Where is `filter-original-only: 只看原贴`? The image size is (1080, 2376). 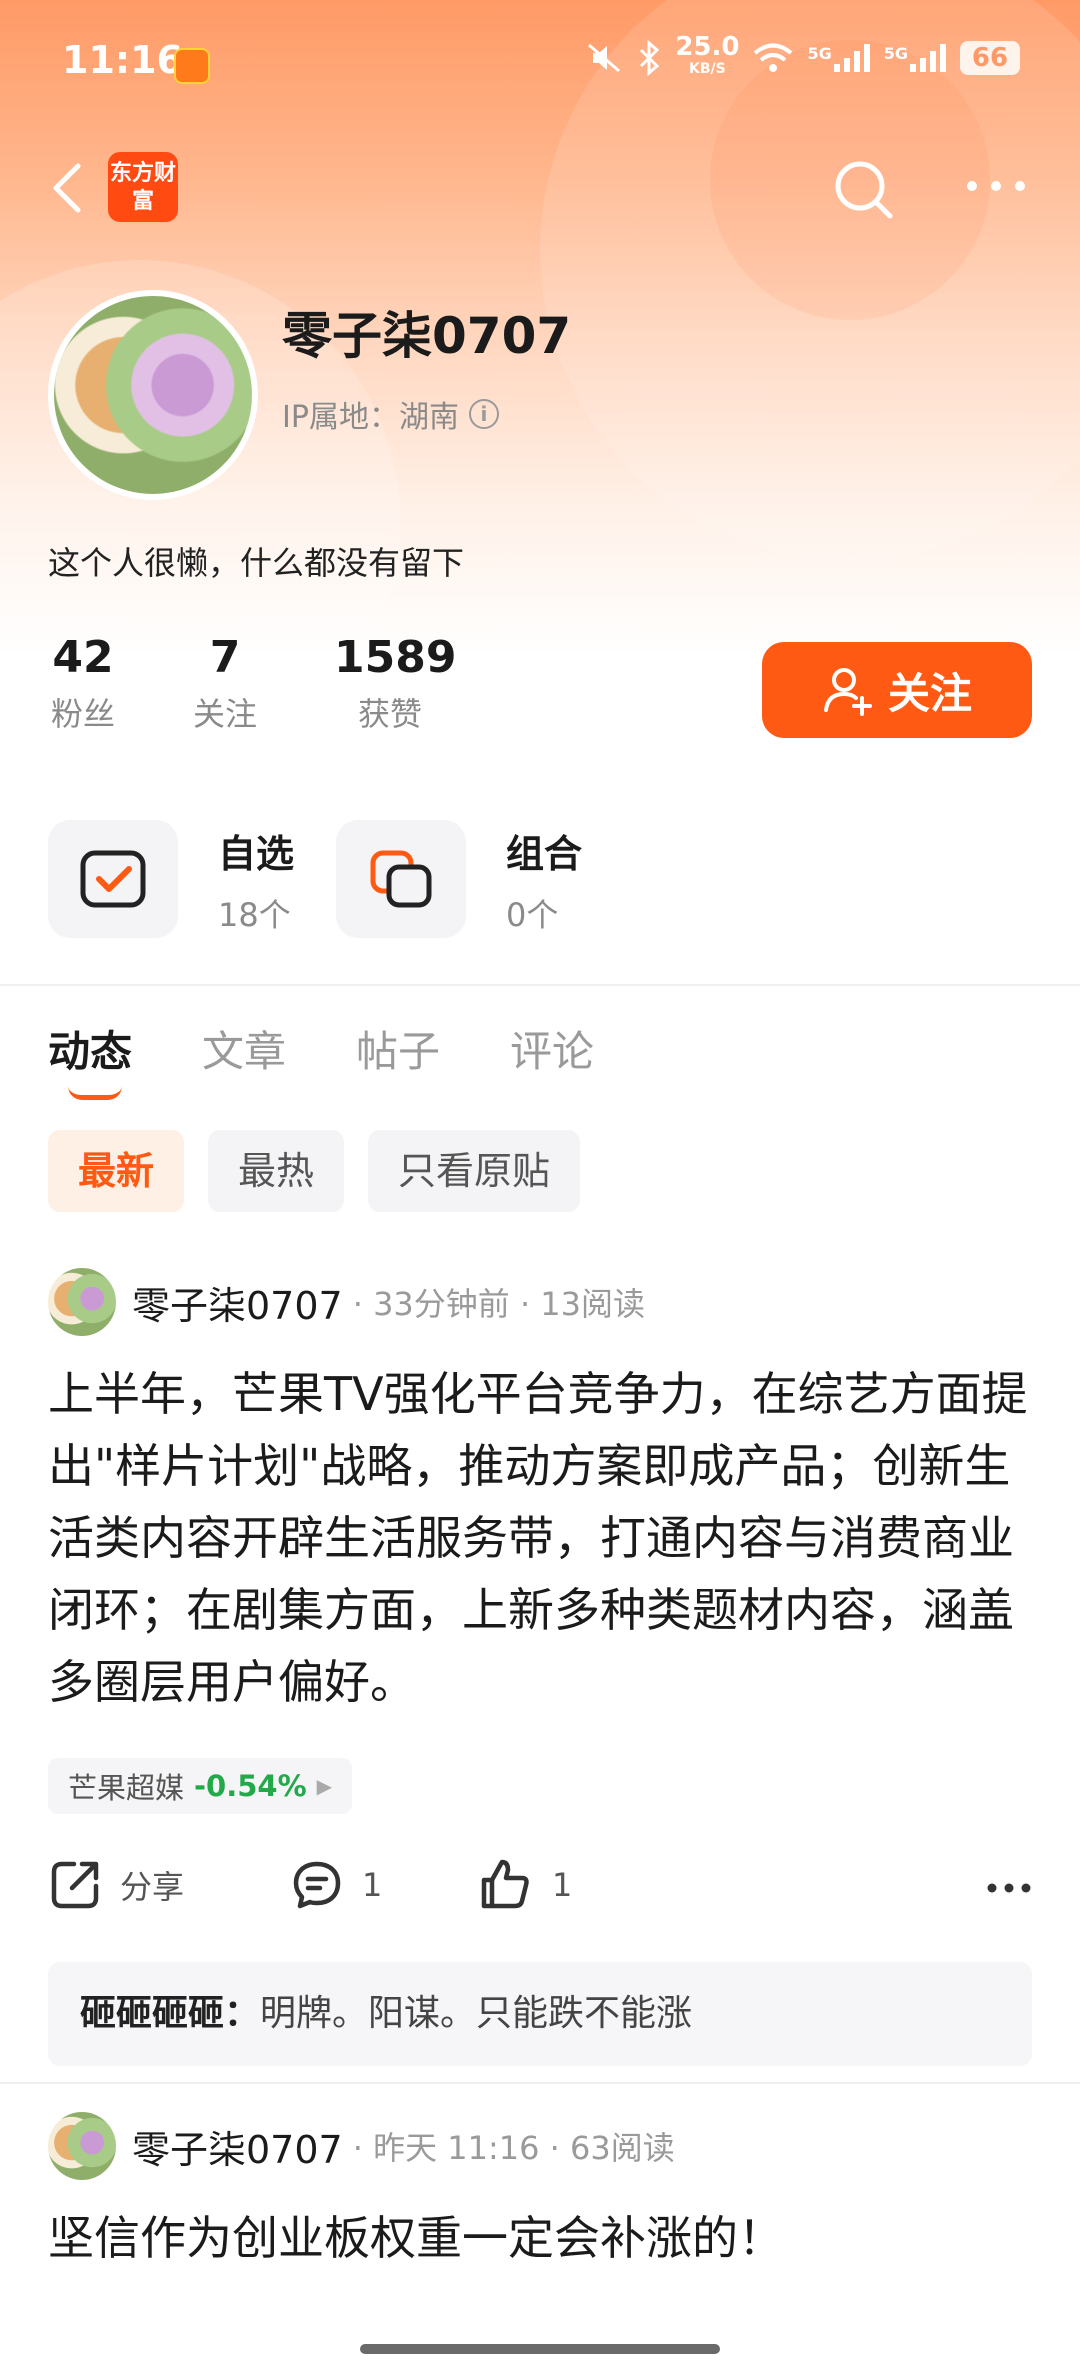 filter-original-only: 只看原贴 is located at coordinates (474, 1171).